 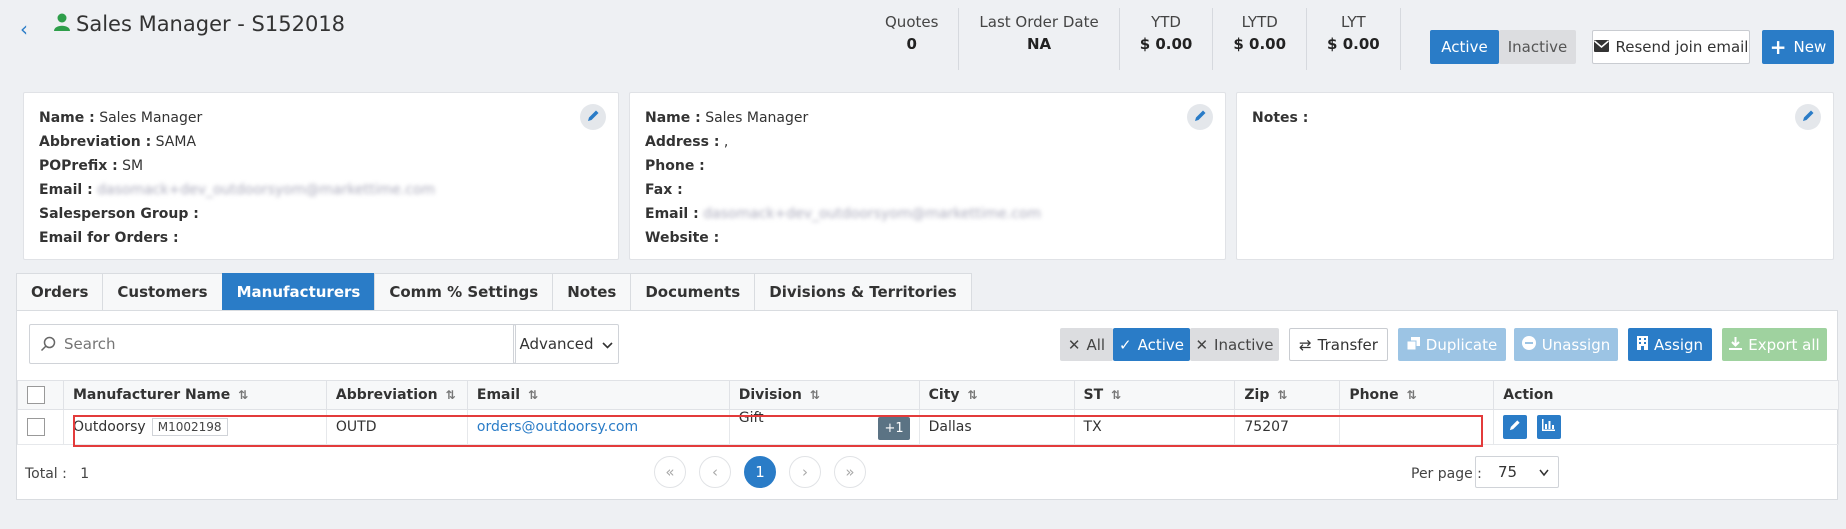 What do you see at coordinates (1446, 474) in the screenshot?
I see `per-page-label: Per page :` at bounding box center [1446, 474].